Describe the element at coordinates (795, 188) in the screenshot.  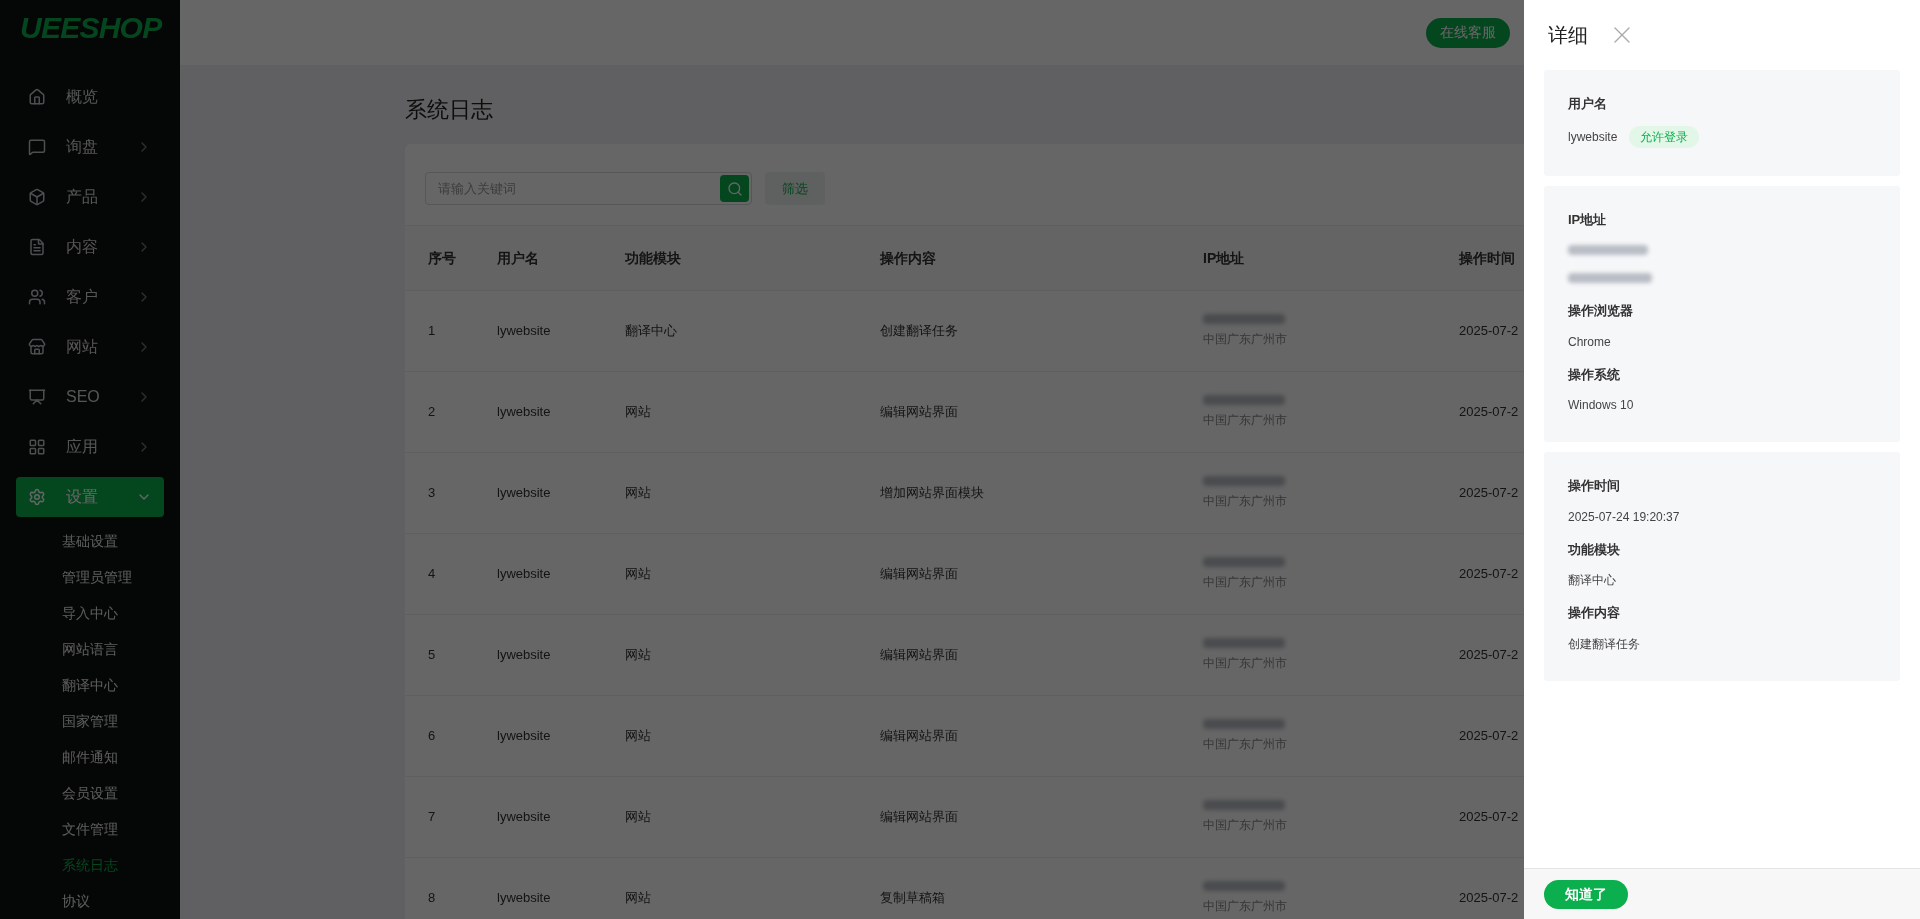
I see `filter-button: 筛选` at that location.